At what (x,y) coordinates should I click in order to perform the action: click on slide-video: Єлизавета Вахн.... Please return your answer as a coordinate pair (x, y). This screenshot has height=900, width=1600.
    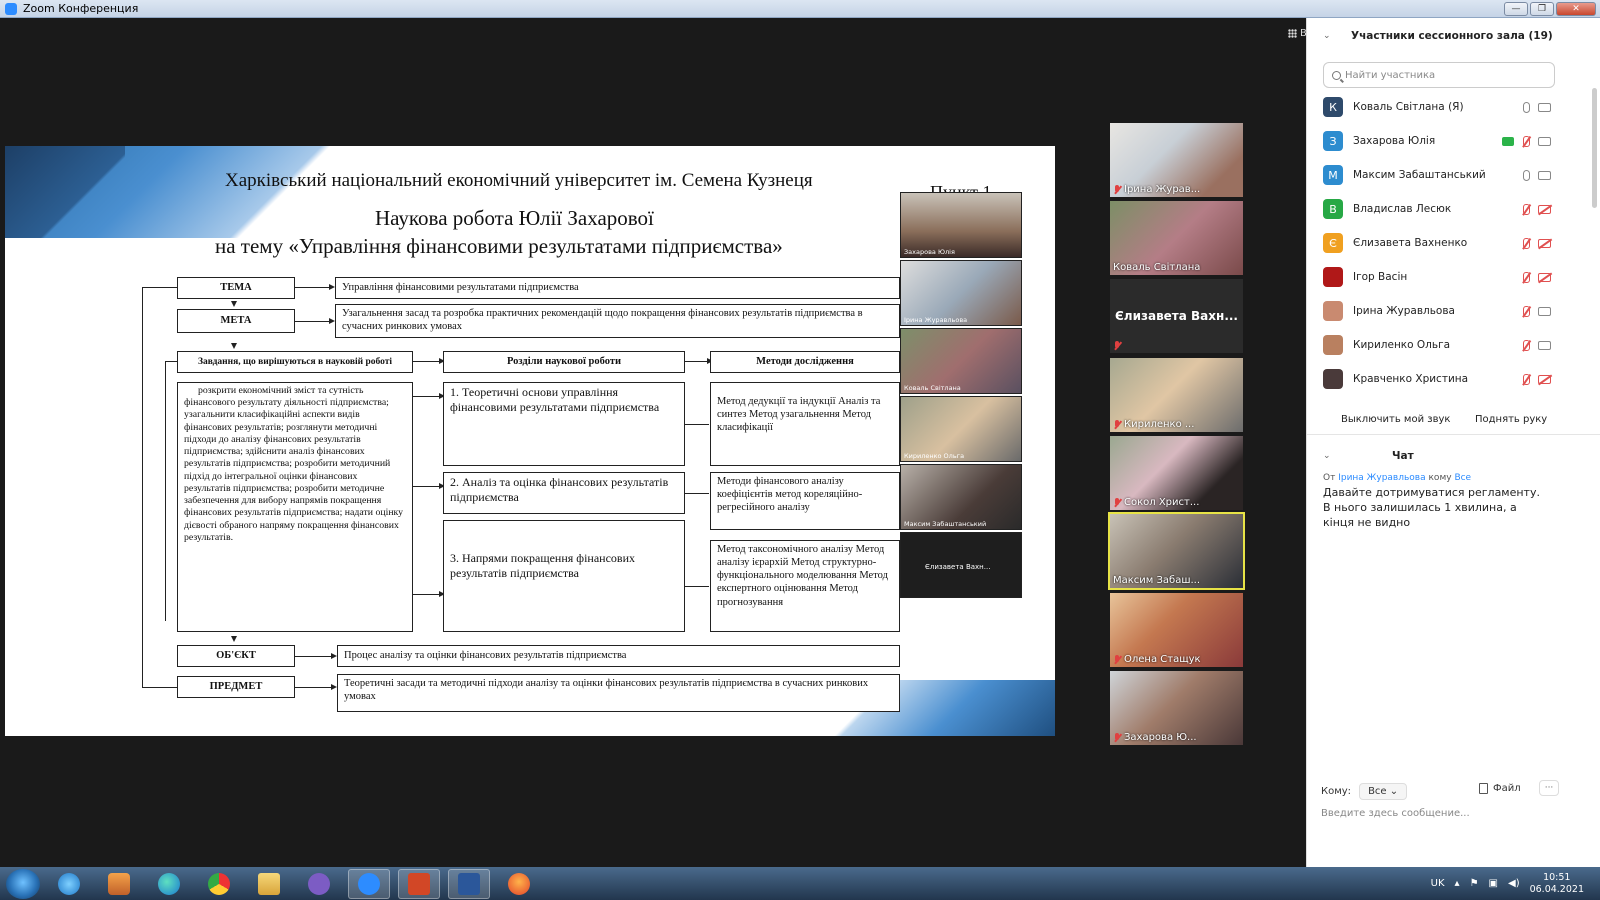
    Looking at the image, I should click on (961, 565).